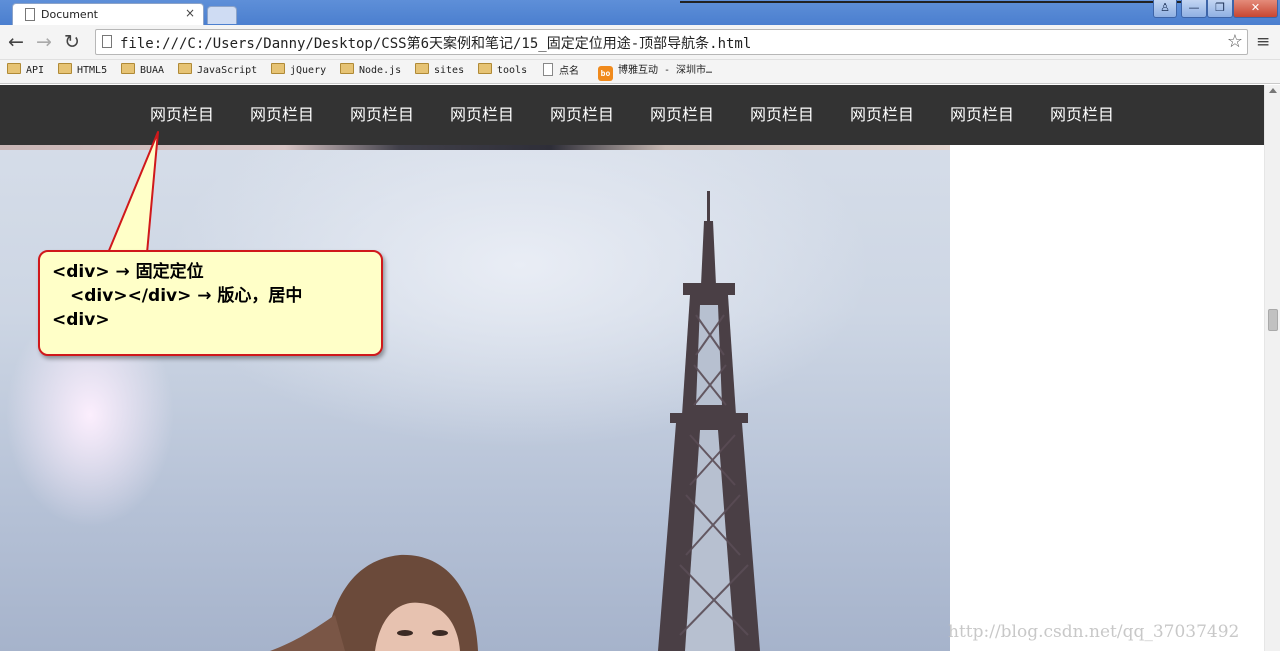 The image size is (1280, 651). Describe the element at coordinates (69, 14) in the screenshot. I see `tab-title: Document` at that location.